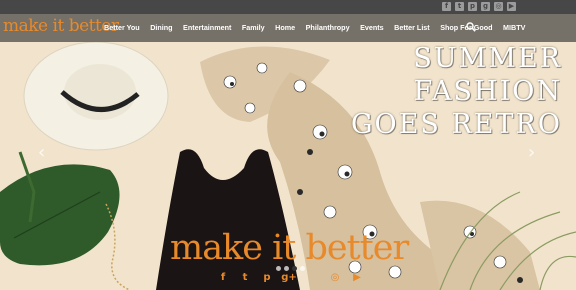 Image resolution: width=576 pixels, height=290 pixels. What do you see at coordinates (487, 91) in the screenshot?
I see `headline-line-2: FASHION` at bounding box center [487, 91].